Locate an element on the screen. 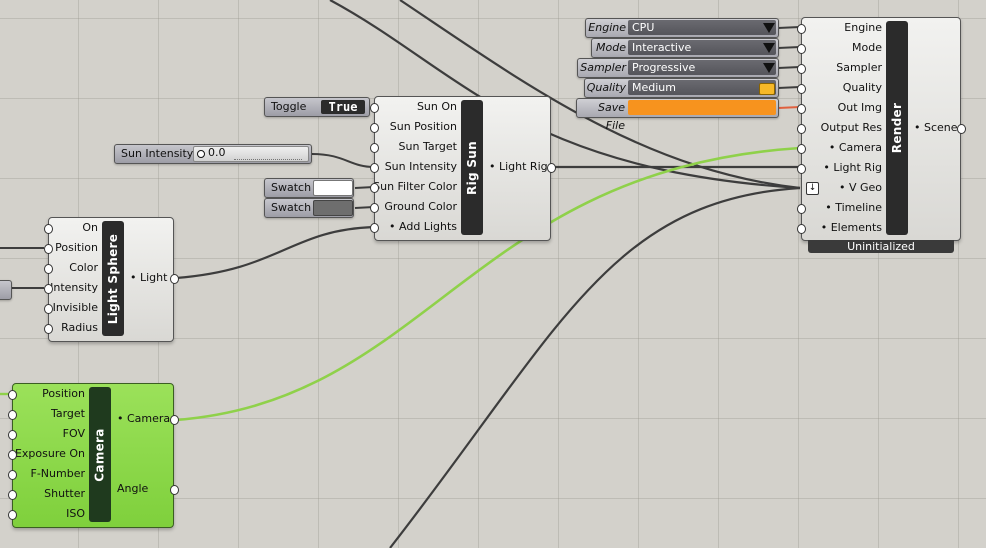 Image resolution: width=986 pixels, height=548 pixels. input-exposure-on: Exposure On is located at coordinates (49, 453).